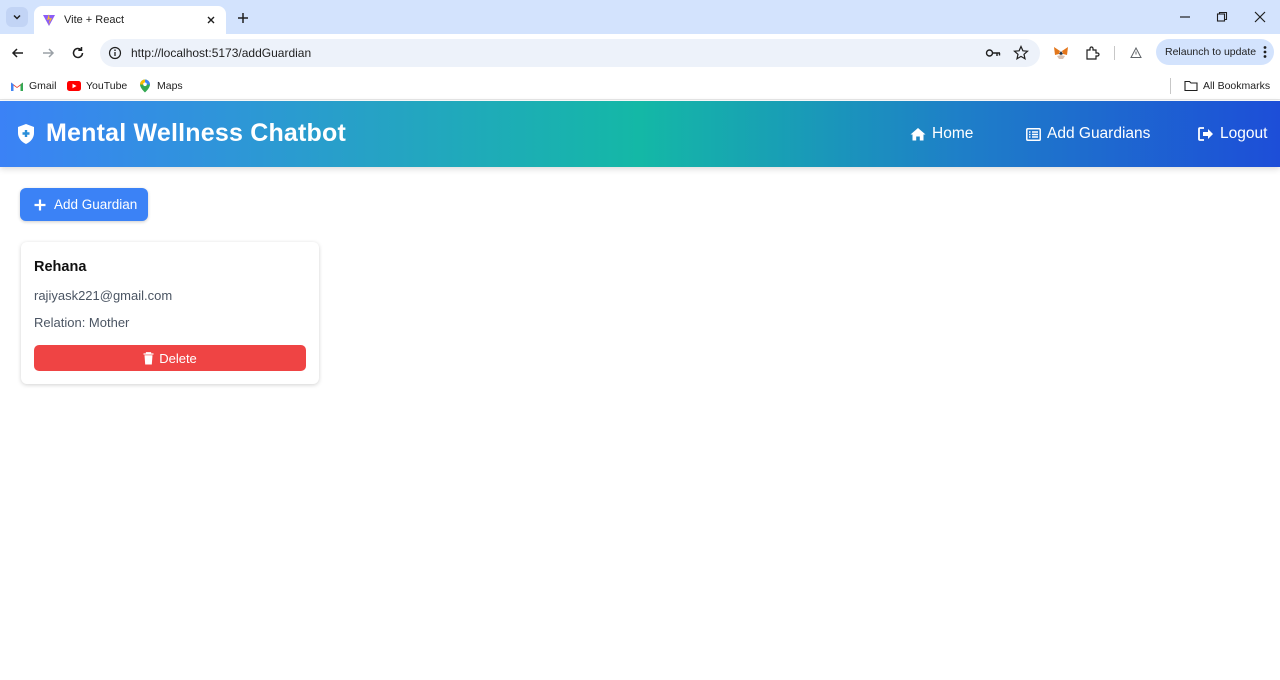  I want to click on arrow-left-icon, so click(17, 53).